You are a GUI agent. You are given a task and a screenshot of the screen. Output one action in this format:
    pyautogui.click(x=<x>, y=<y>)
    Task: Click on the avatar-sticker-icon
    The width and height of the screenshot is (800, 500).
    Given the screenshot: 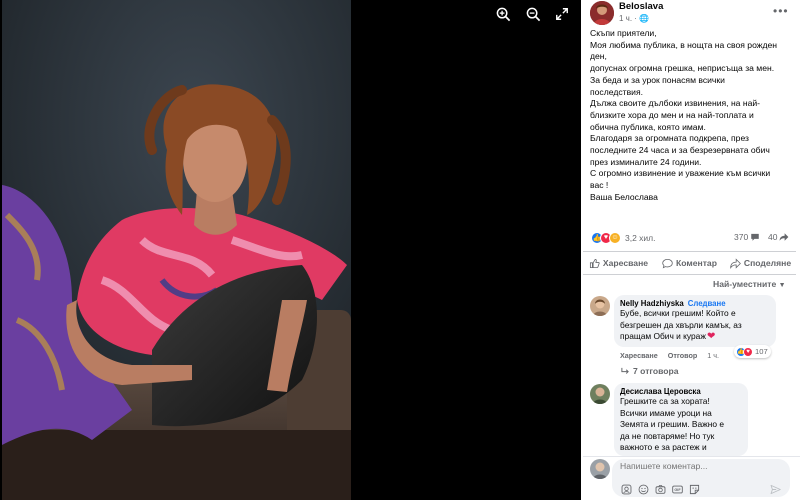 What is the action you would take?
    pyautogui.click(x=626, y=489)
    